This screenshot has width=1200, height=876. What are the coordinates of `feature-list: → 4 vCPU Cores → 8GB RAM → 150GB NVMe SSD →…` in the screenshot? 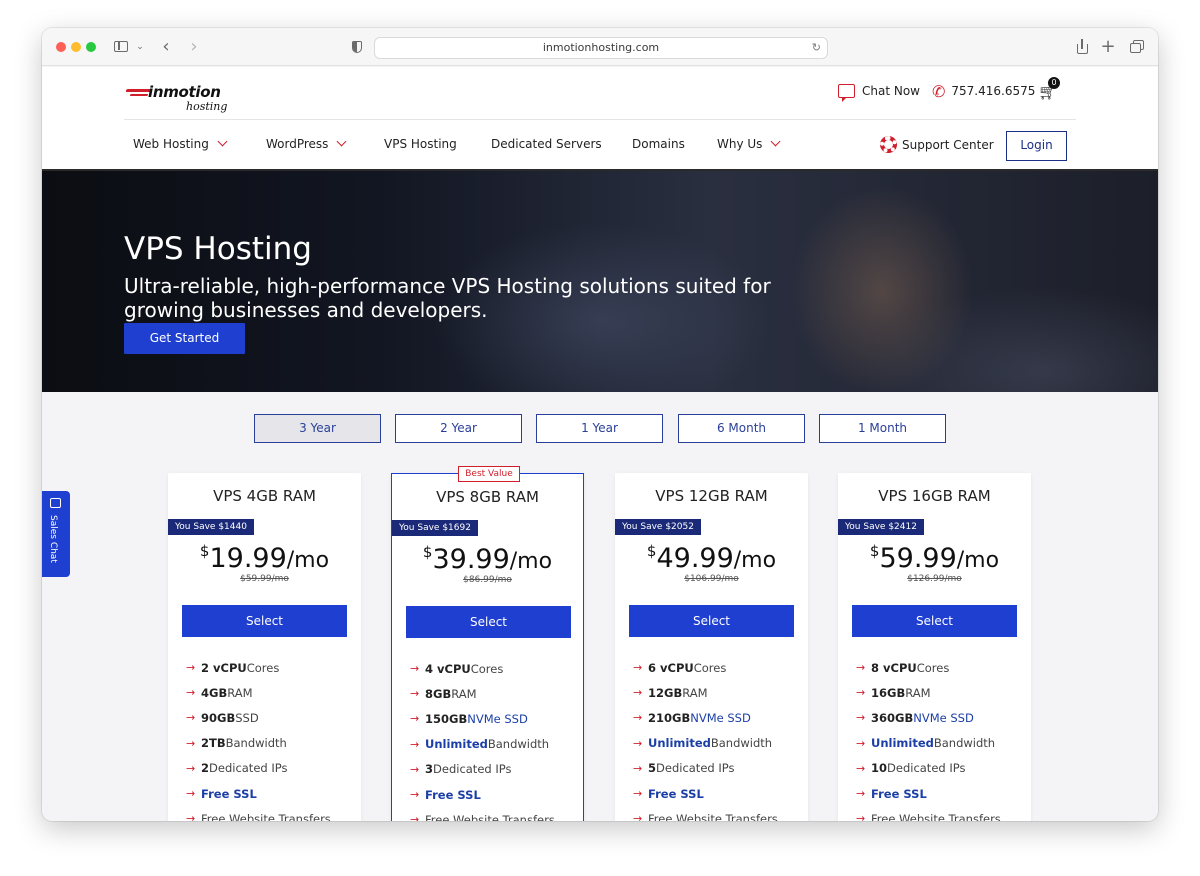 It's located at (495, 738).